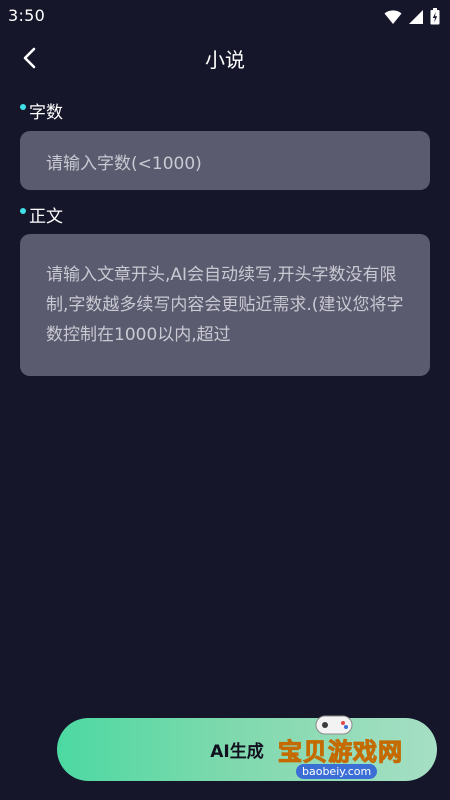  I want to click on body-text-label-text: 正文, so click(46, 217).